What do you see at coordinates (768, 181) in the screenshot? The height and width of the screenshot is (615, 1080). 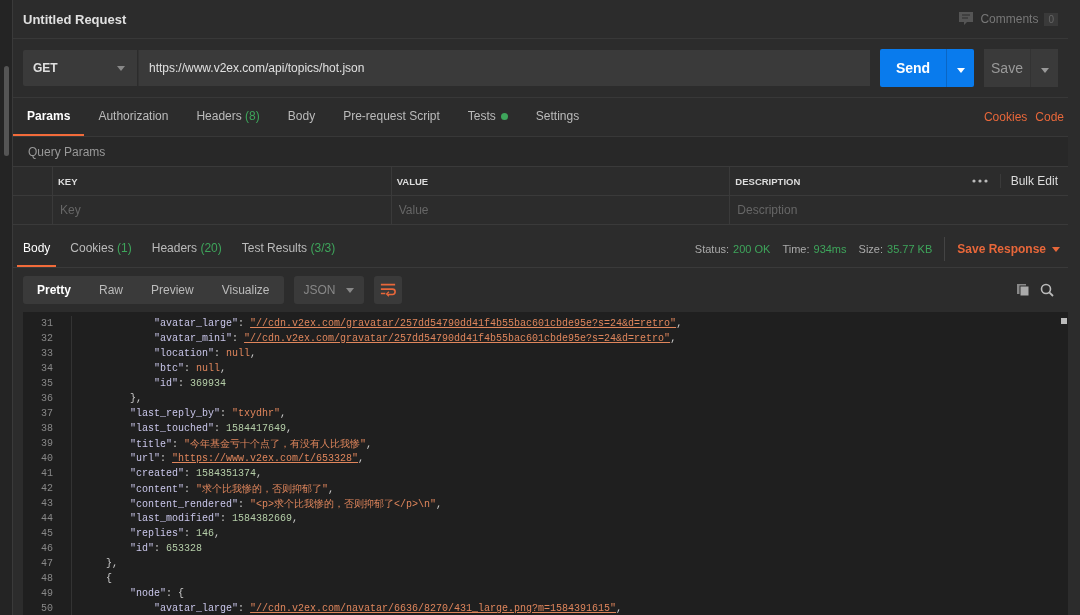 I see `column-header: DESCRIPTION` at bounding box center [768, 181].